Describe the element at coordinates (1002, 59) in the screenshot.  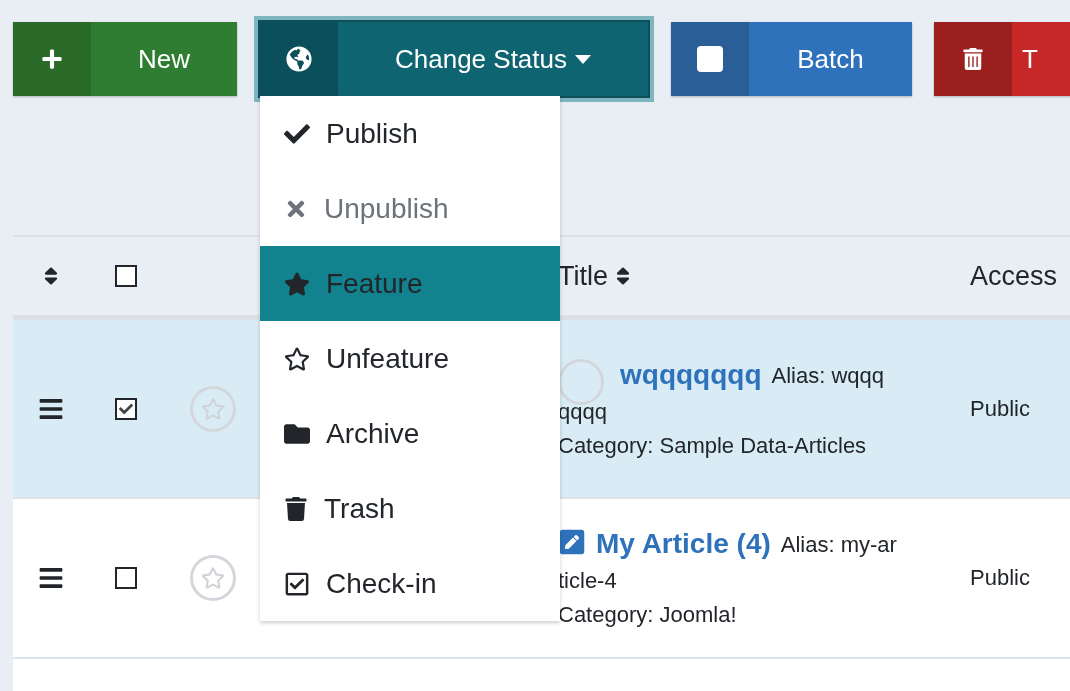
I see `trash-button: T` at that location.